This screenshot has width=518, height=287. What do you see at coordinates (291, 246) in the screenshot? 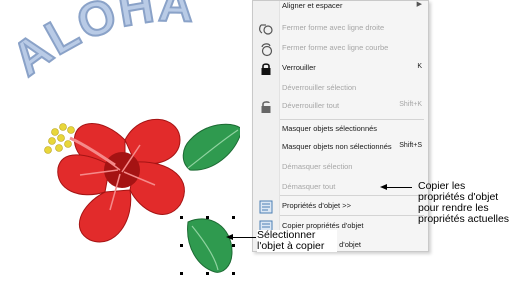
I see `callout-line-text: l'objet à copier` at bounding box center [291, 246].